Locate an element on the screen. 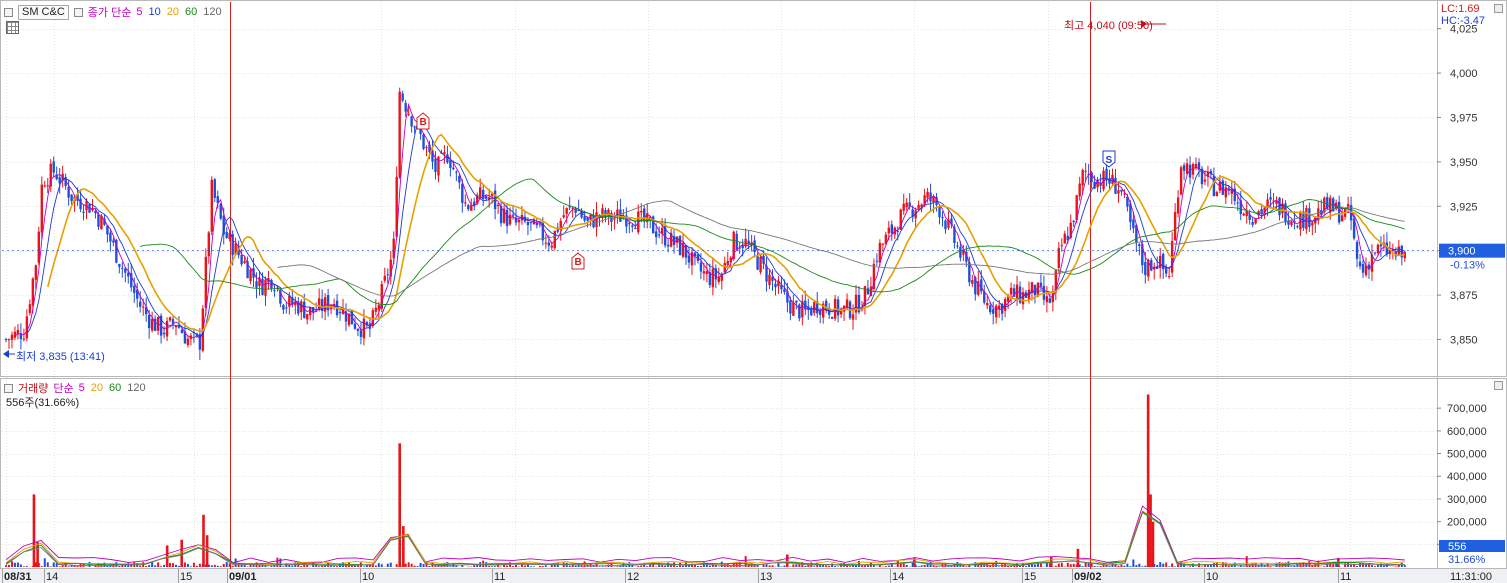 This screenshot has width=1507, height=583. ma-legend-checkbox is located at coordinates (78, 12).